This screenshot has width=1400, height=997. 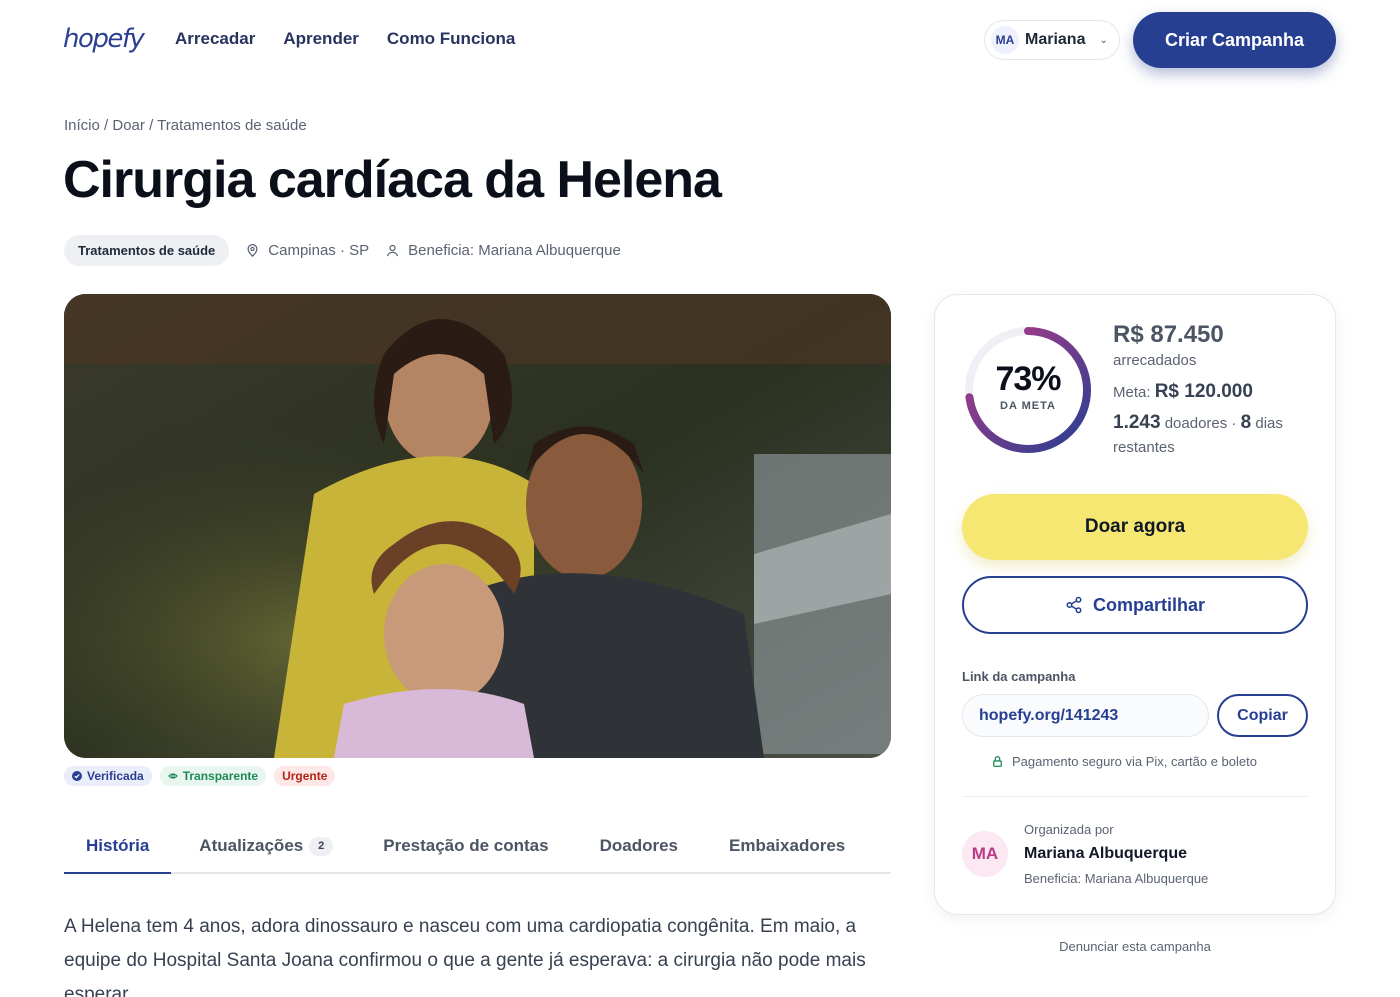 What do you see at coordinates (1155, 360) in the screenshot?
I see `amount-raised-caption: arrecadados` at bounding box center [1155, 360].